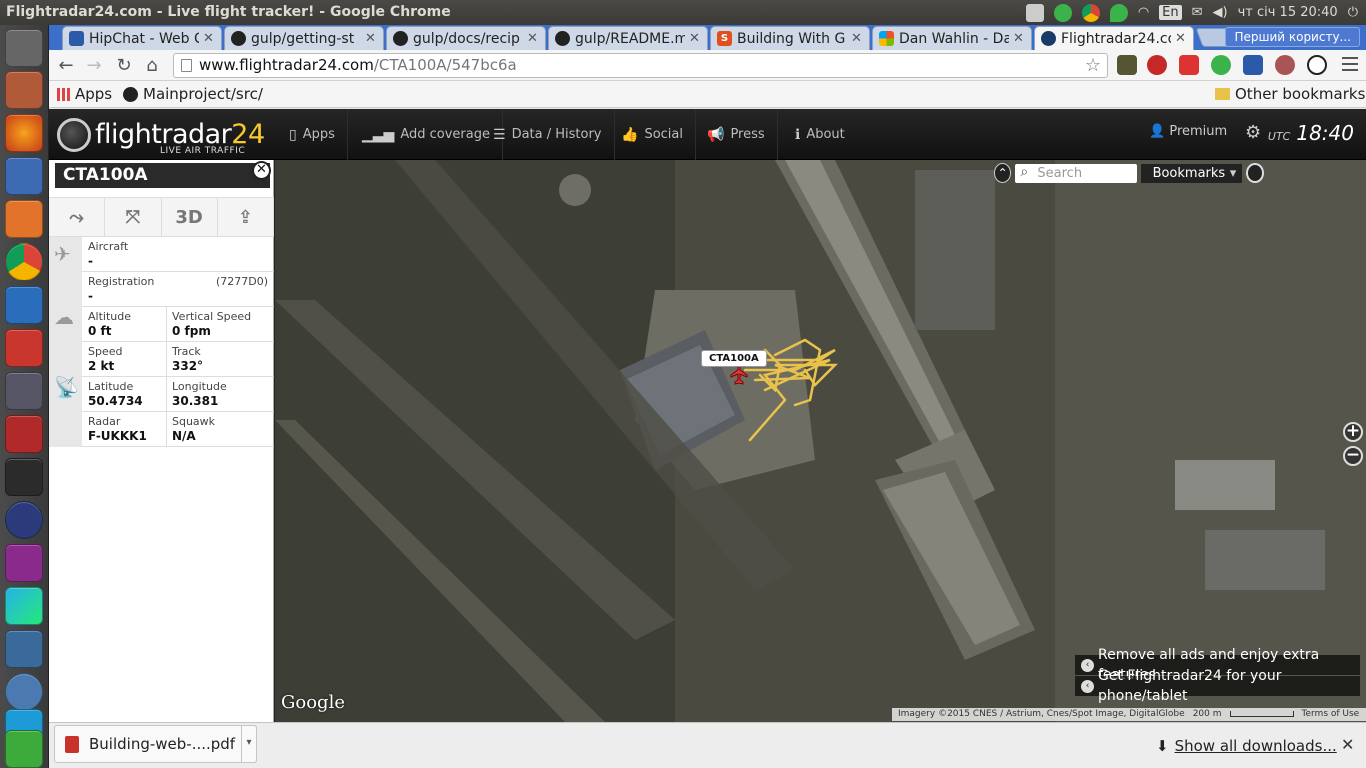 Image resolution: width=1366 pixels, height=768 pixels. I want to click on app-icon-purple, so click(24, 563).